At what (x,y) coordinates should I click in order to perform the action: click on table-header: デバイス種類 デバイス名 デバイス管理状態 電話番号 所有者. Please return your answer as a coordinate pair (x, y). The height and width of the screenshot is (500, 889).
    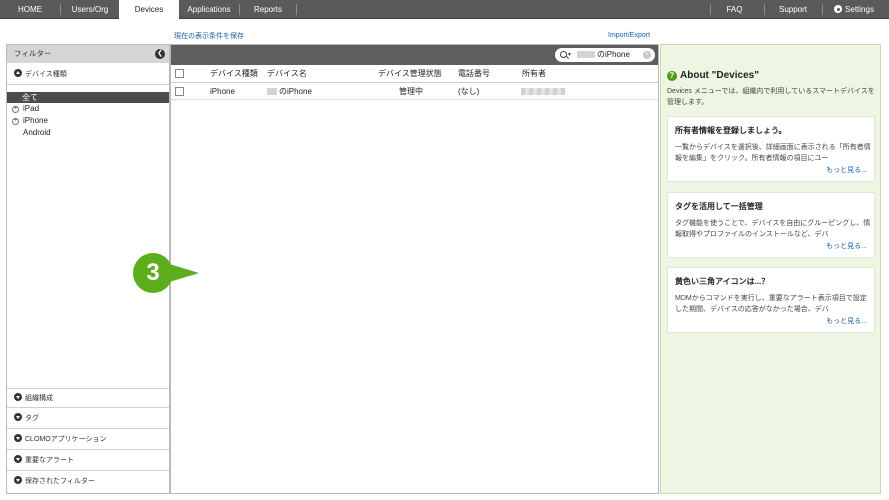
    Looking at the image, I should click on (414, 74).